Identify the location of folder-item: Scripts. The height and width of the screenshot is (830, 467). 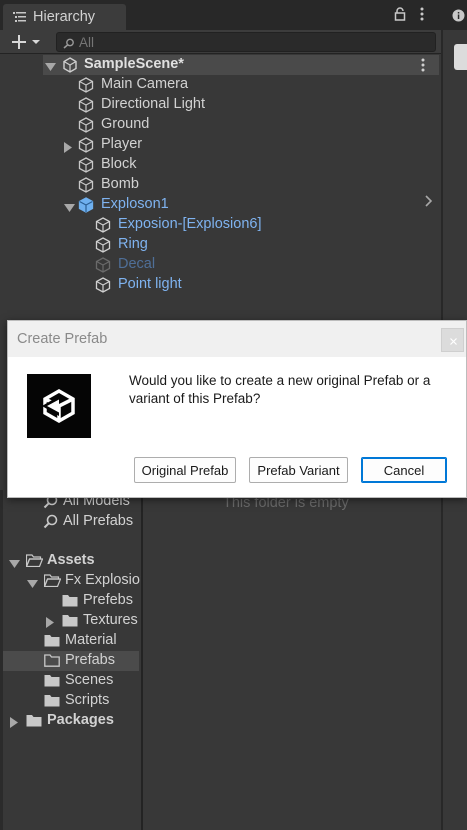
(72, 701).